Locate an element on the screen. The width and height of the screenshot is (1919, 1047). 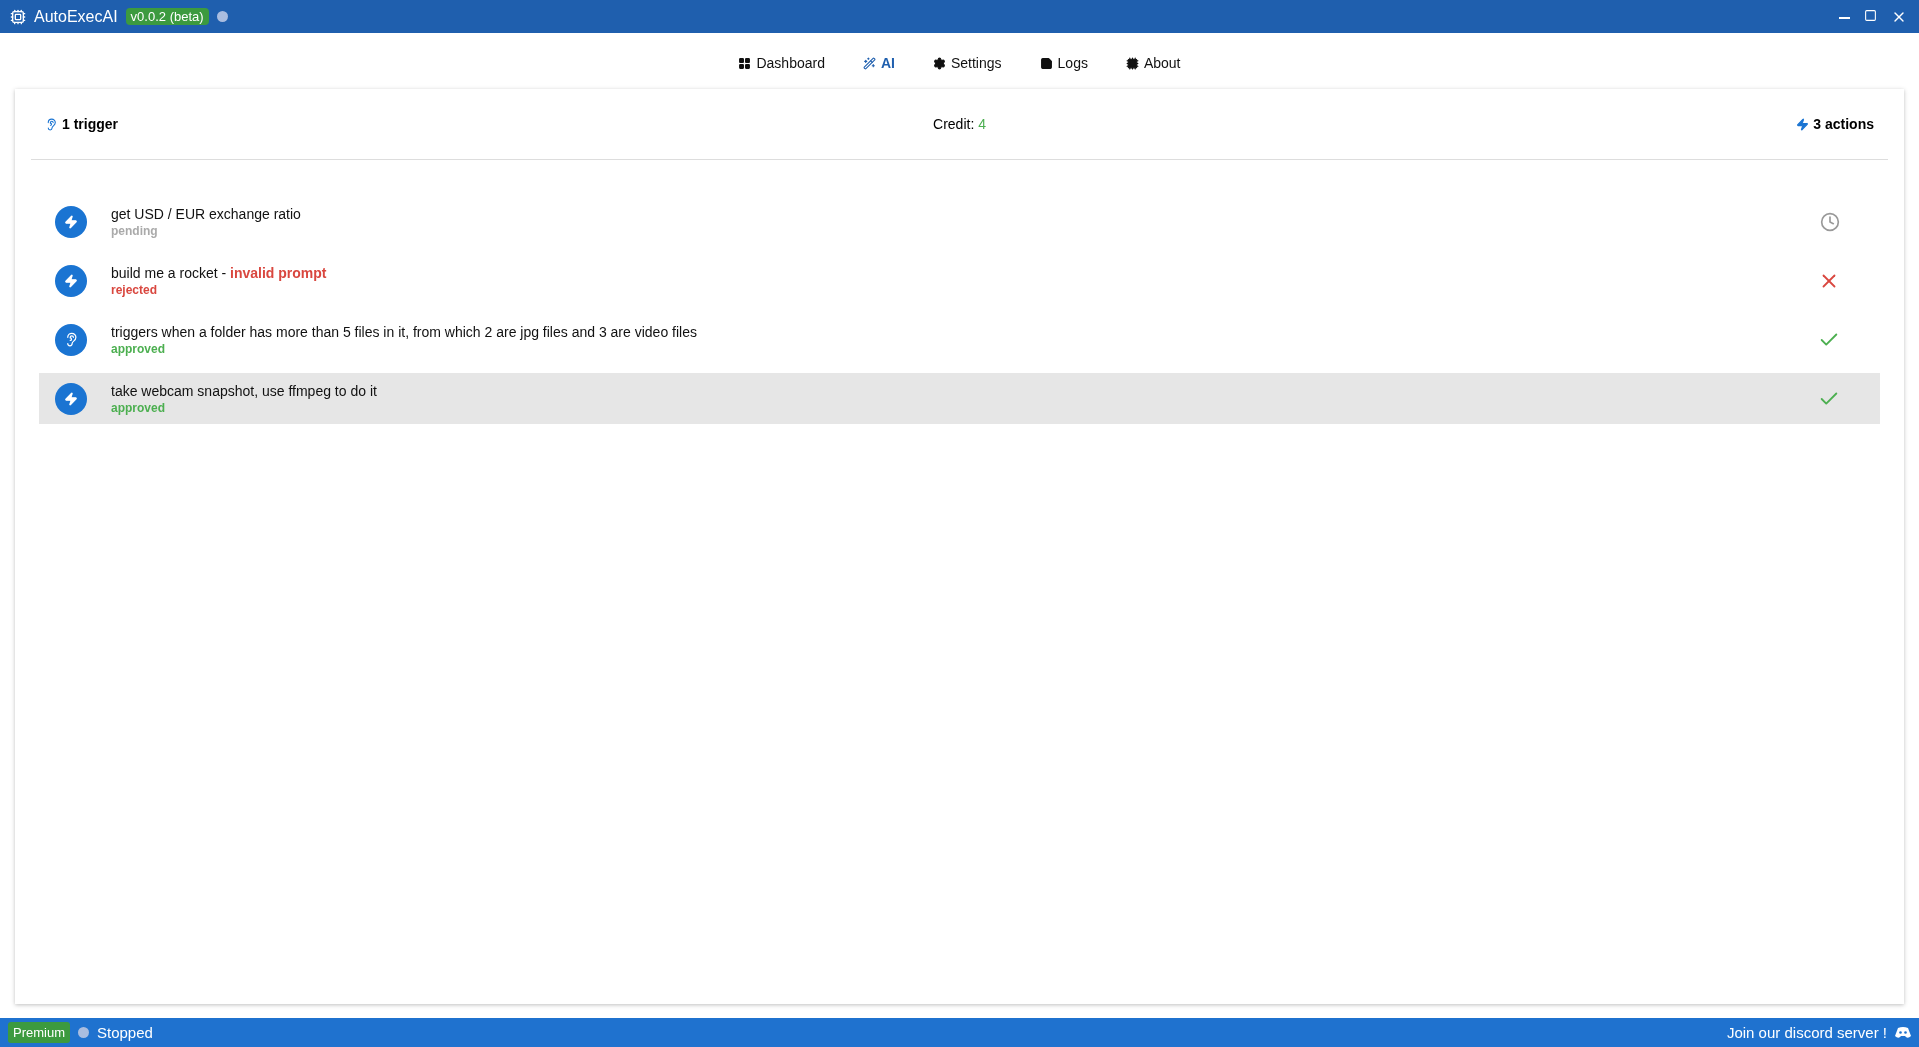
window-title: AutoExecAI is located at coordinates (76, 16).